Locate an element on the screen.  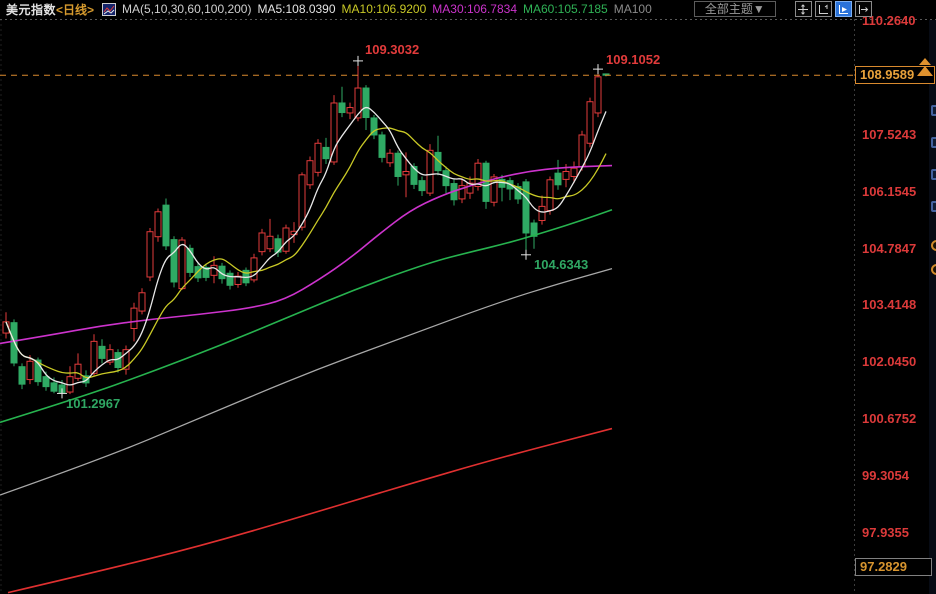
ma100-value: MA100 is located at coordinates (632, 9).